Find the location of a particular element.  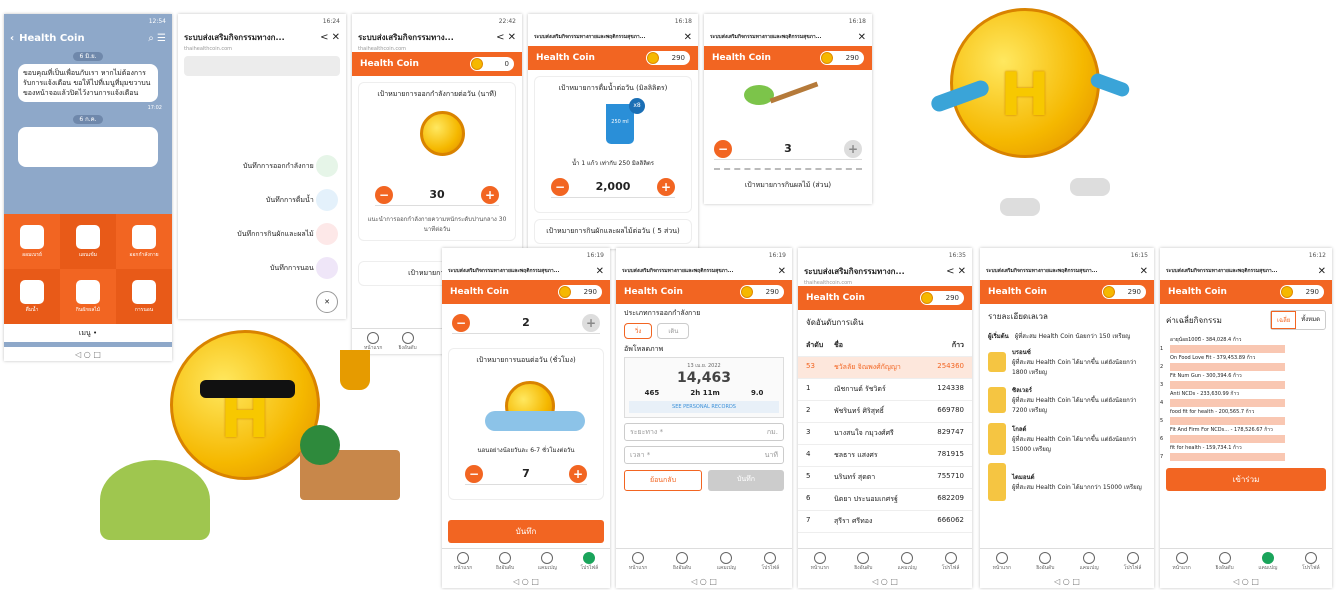

tab-all: ทั้งหมด is located at coordinates (1310, 320).